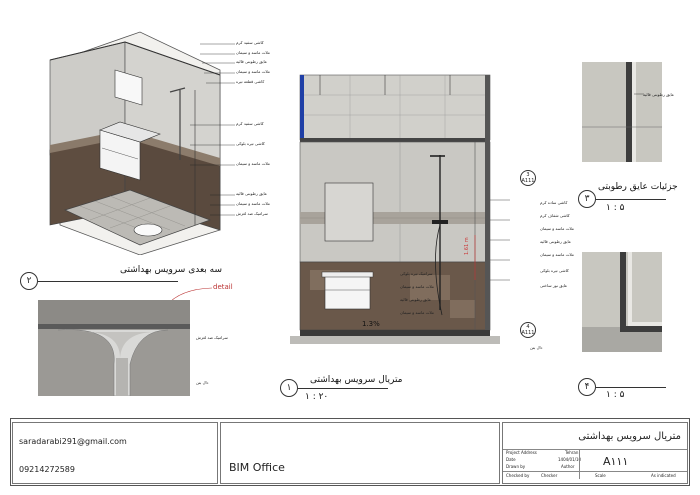 The width and height of the screenshot is (700, 495). Describe the element at coordinates (521, 452) in the screenshot. I see `project-address-label: Project Address` at that location.